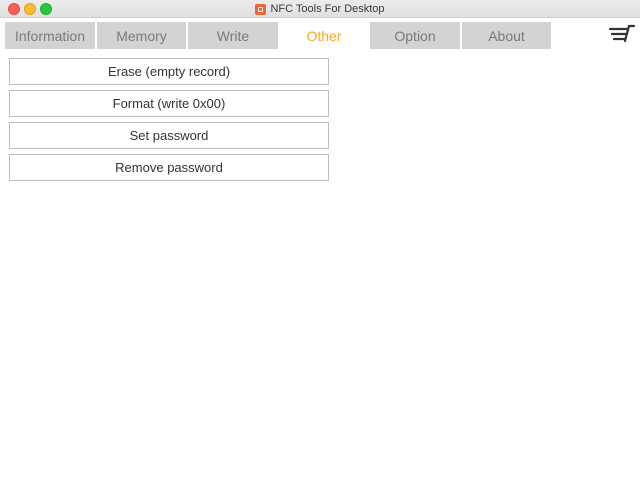  What do you see at coordinates (506, 35) in the screenshot?
I see `tab-about: About` at bounding box center [506, 35].